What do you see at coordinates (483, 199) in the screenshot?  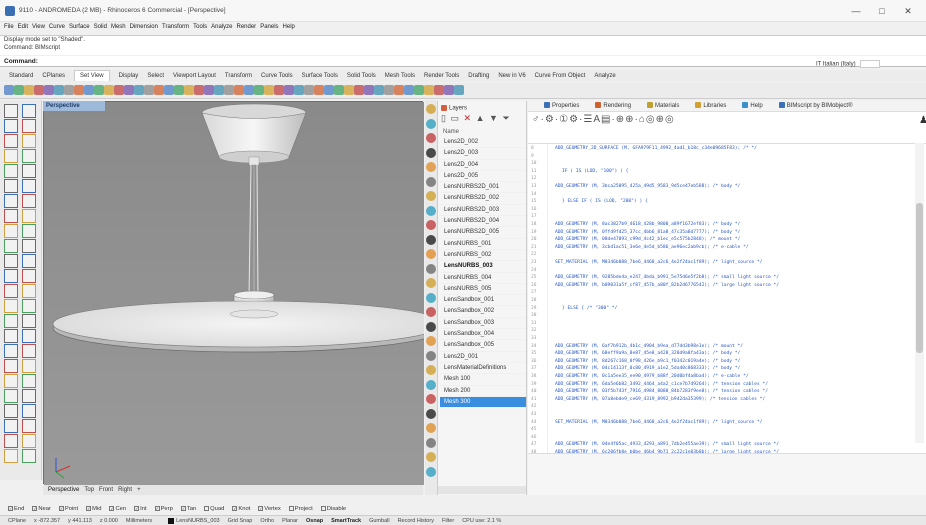 I see `layer-item: LensNURBS2D_002` at bounding box center [483, 199].